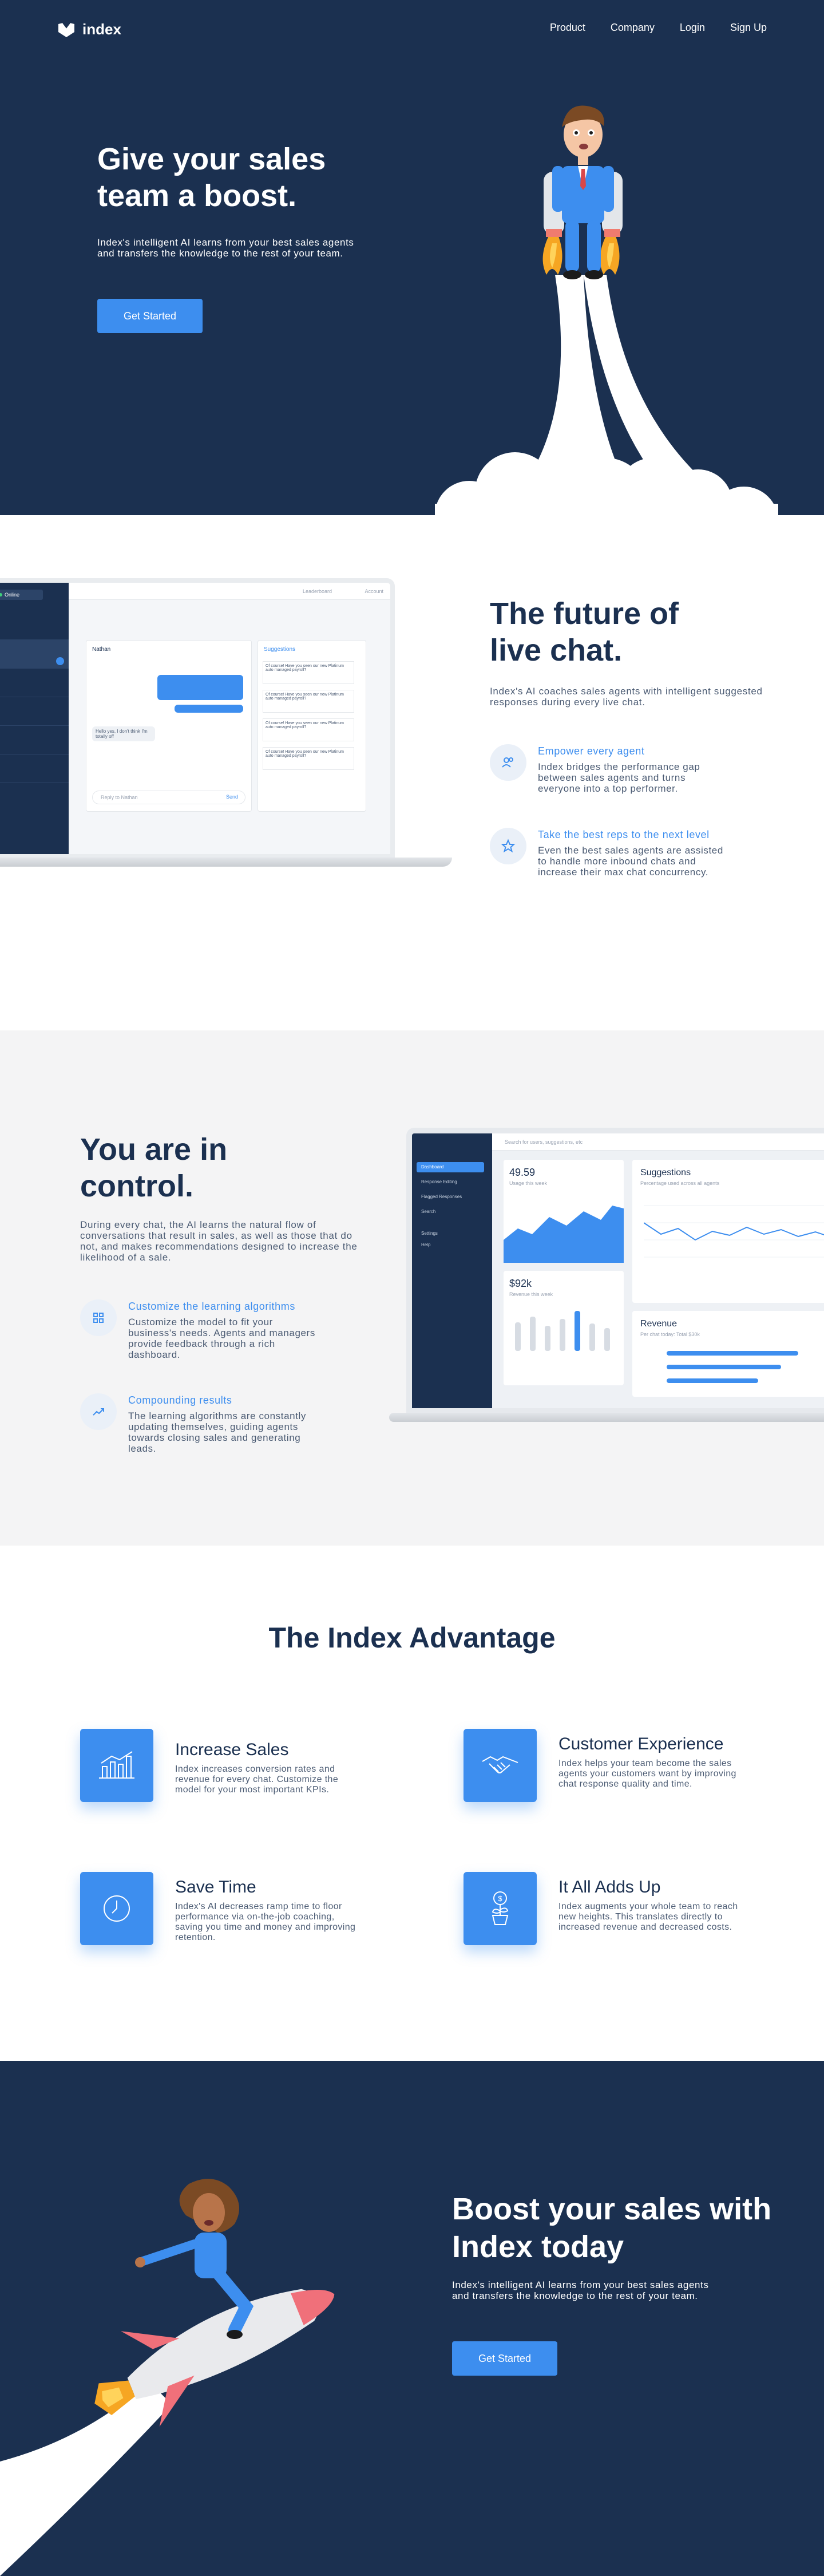  Describe the element at coordinates (101, 29) in the screenshot. I see `logo-text: index` at that location.